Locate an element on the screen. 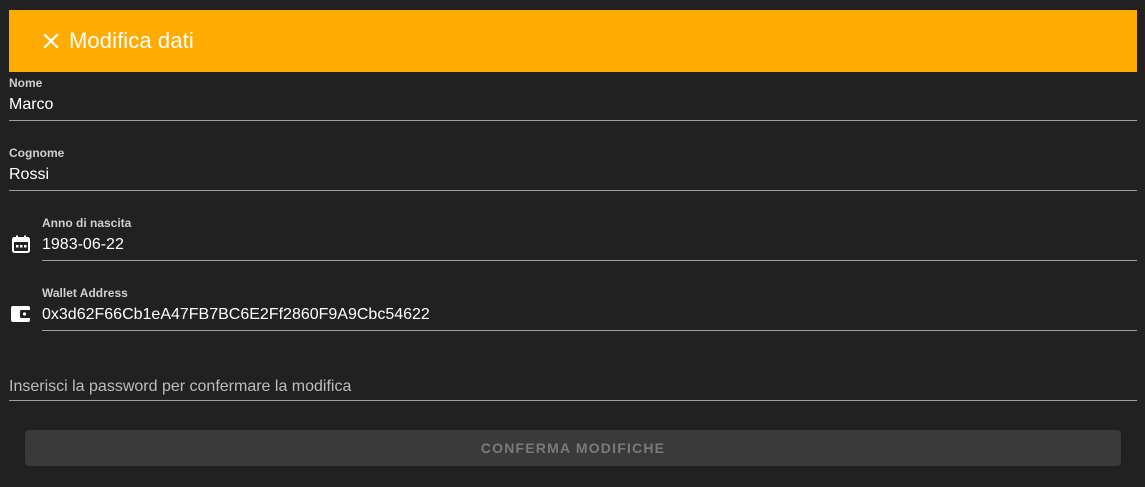 The width and height of the screenshot is (1145, 487). calendar-icon is located at coordinates (21, 244).